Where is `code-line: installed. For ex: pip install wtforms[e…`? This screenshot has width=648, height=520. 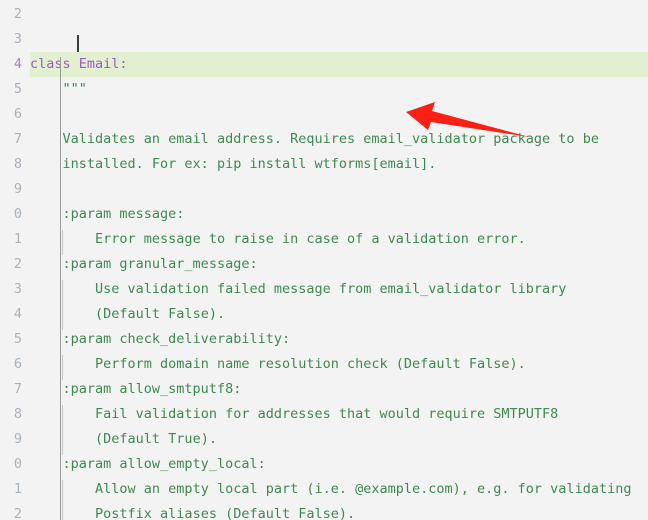 code-line: installed. For ex: pip install wtforms[e… is located at coordinates (324, 164).